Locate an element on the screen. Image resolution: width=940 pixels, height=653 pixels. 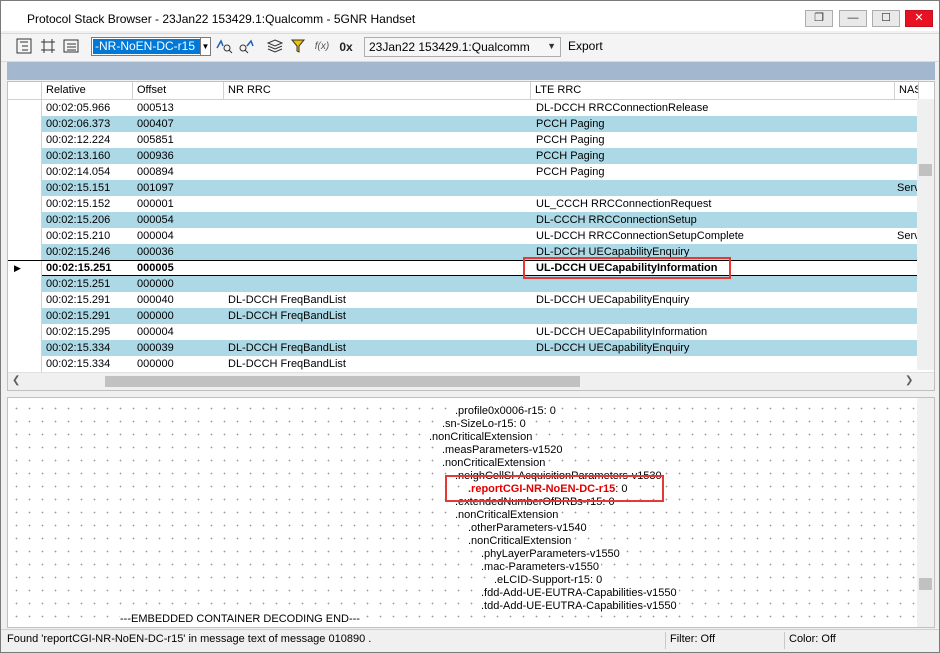
cell-lte-rrc is located at coordinates (713, 364).